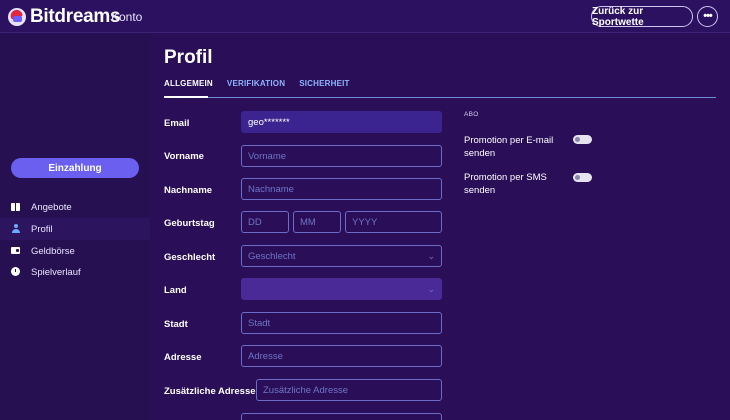  I want to click on email-field: geo*******, so click(341, 122).